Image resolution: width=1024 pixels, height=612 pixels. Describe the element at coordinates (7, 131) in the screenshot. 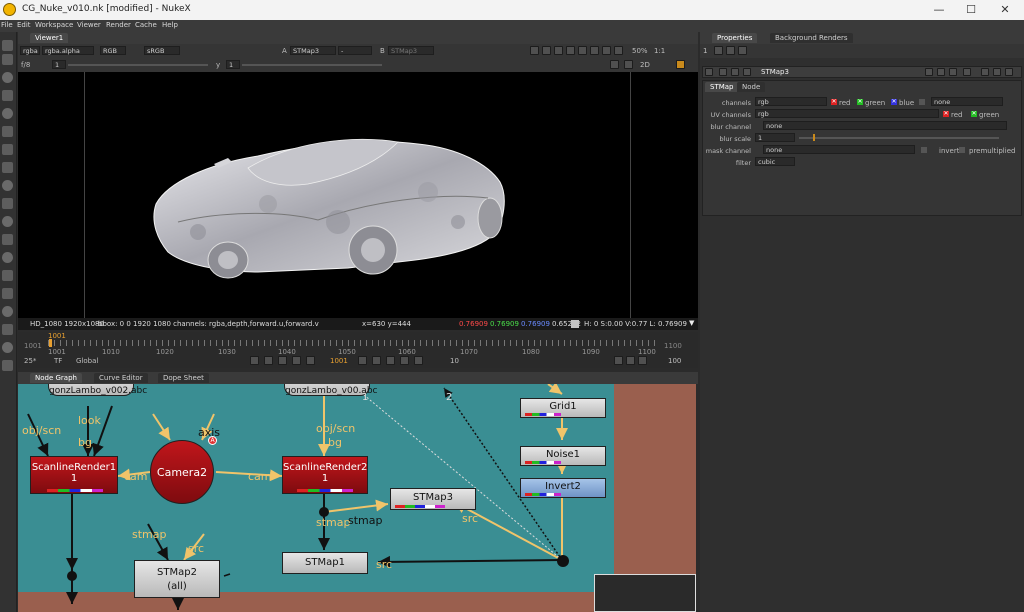

I see `filter-tool-icon` at that location.